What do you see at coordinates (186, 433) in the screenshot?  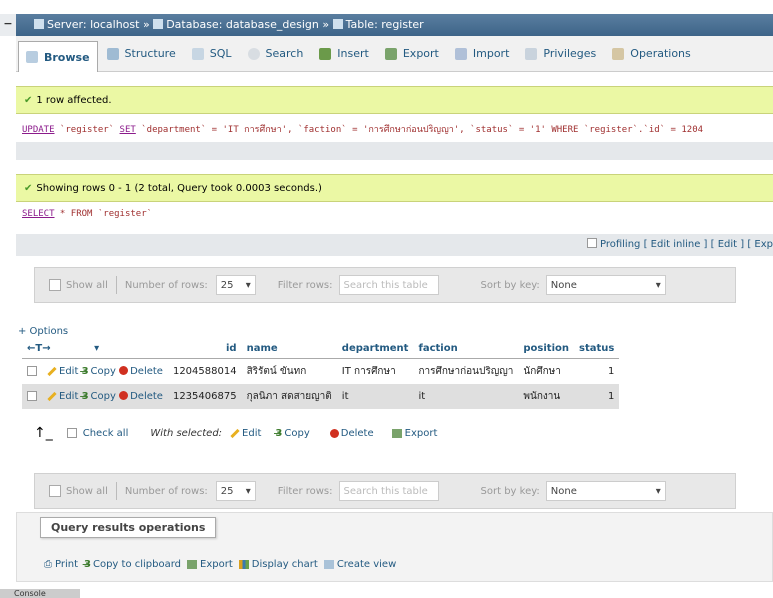 I see `with-selected-label: With selected:` at bounding box center [186, 433].